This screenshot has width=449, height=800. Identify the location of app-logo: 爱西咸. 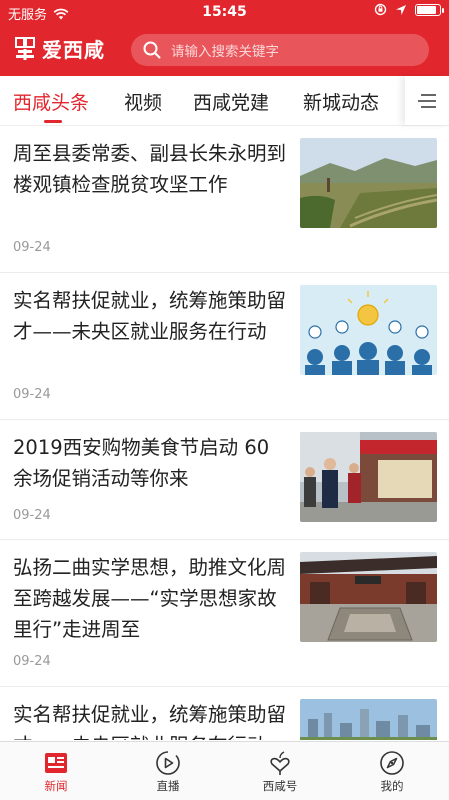
(59, 48).